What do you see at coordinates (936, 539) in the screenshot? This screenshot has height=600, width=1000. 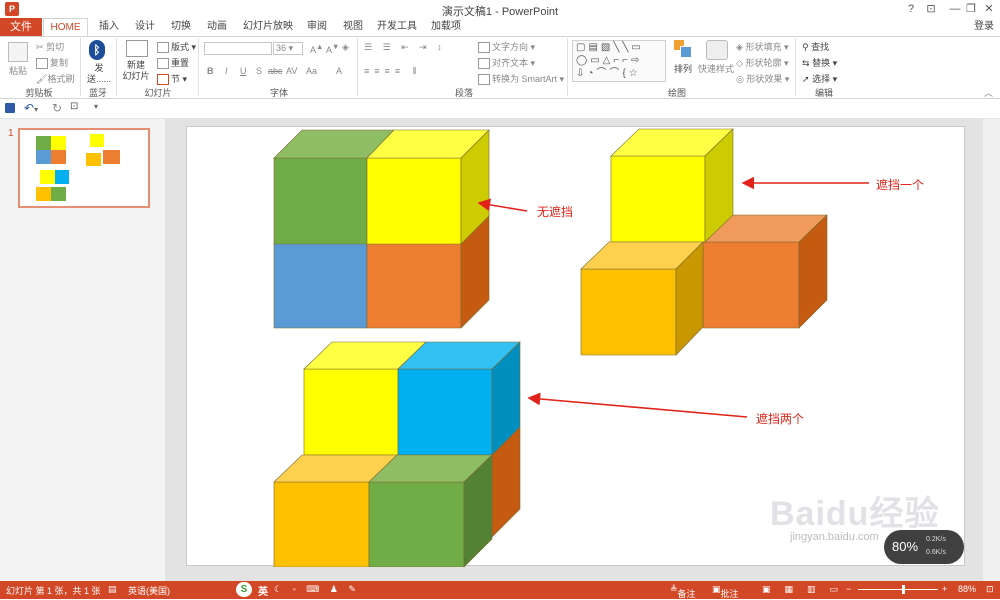 I see `meter-upload: 0.2K/s` at bounding box center [936, 539].